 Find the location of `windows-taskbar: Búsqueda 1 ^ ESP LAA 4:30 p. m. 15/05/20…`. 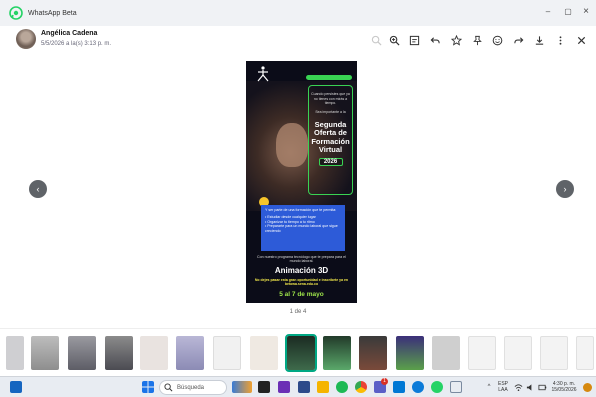

windows-taskbar: Búsqueda 1 ^ ESP LAA 4:30 p. m. 15/05/20… is located at coordinates (298, 386).